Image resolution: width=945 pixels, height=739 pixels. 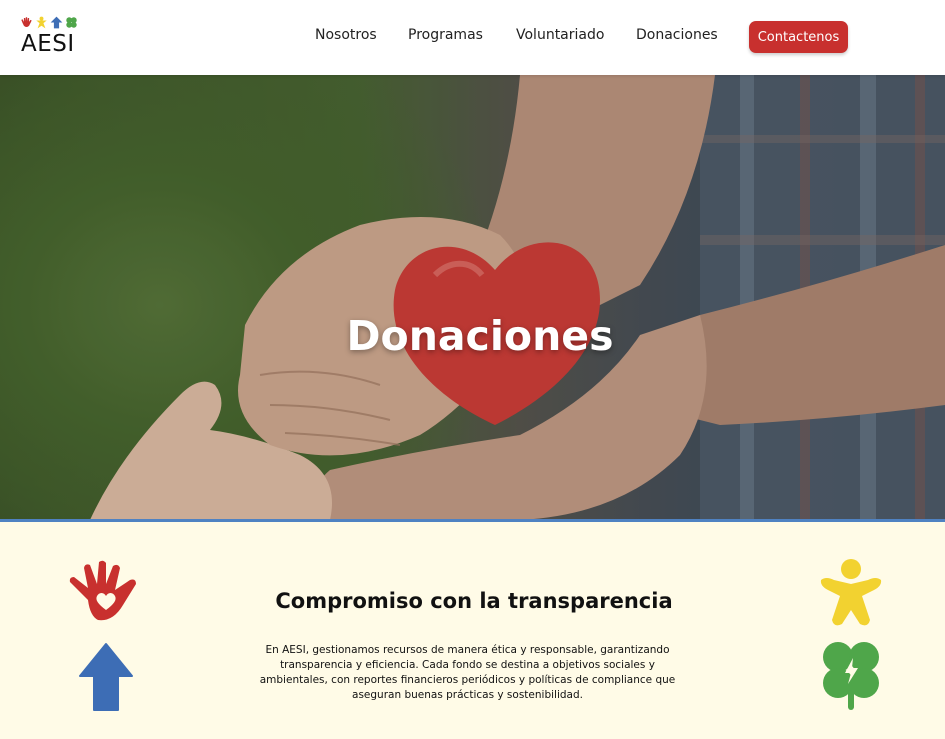 What do you see at coordinates (677, 35) in the screenshot?
I see `nav-link-donaciones: Donaciones` at bounding box center [677, 35].